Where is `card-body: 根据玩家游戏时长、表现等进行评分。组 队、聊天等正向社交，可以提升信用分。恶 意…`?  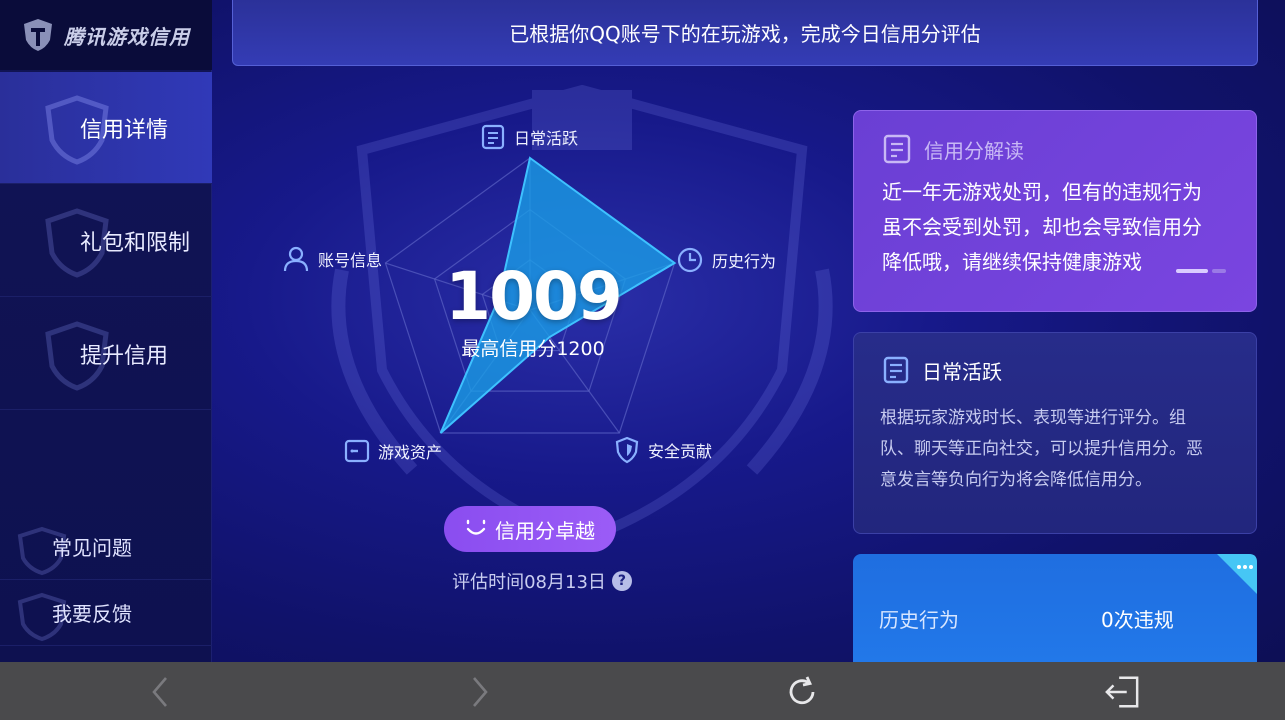 card-body: 根据玩家游戏时长、表现等进行评分。组 队、聊天等正向社交，可以提升信用分。恶 意… is located at coordinates (1065, 449).